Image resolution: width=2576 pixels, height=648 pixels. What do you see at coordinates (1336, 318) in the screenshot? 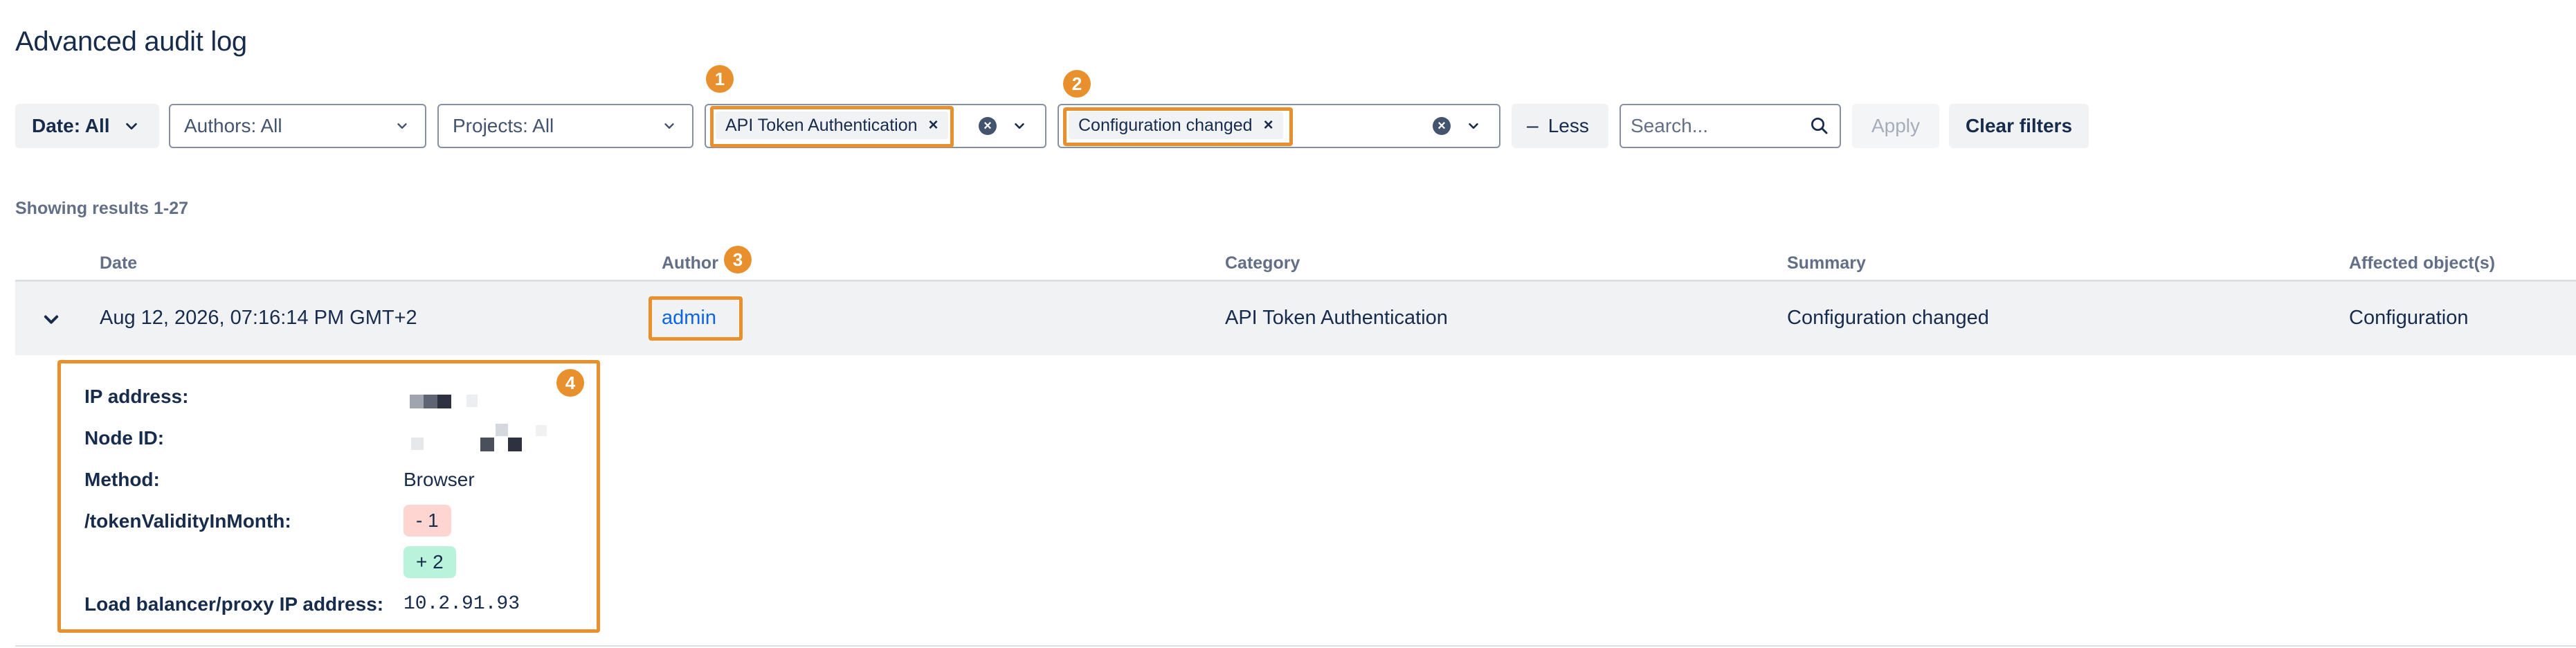
I see `row-category: API Token Authentication` at bounding box center [1336, 318].